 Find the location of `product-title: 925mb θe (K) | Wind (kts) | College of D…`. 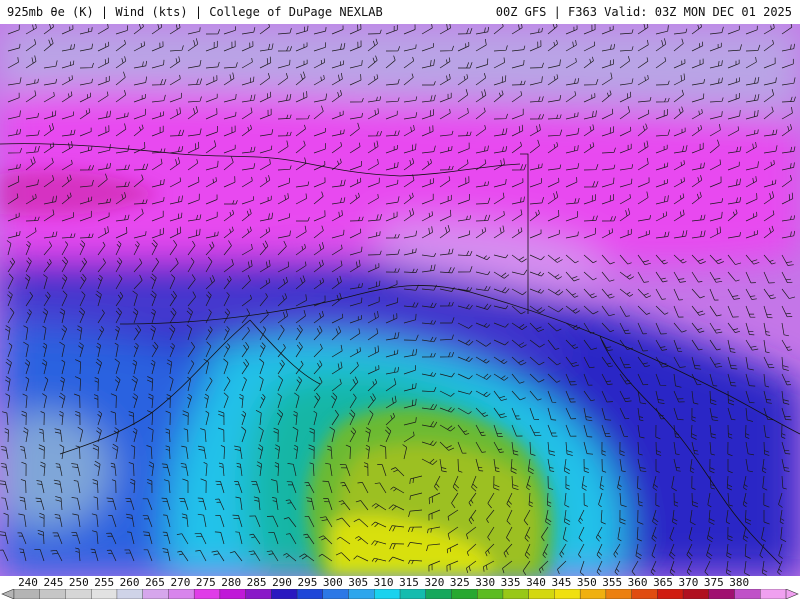

product-title: 925mb θe (K) | Wind (kts) | College of D… is located at coordinates (195, 12).